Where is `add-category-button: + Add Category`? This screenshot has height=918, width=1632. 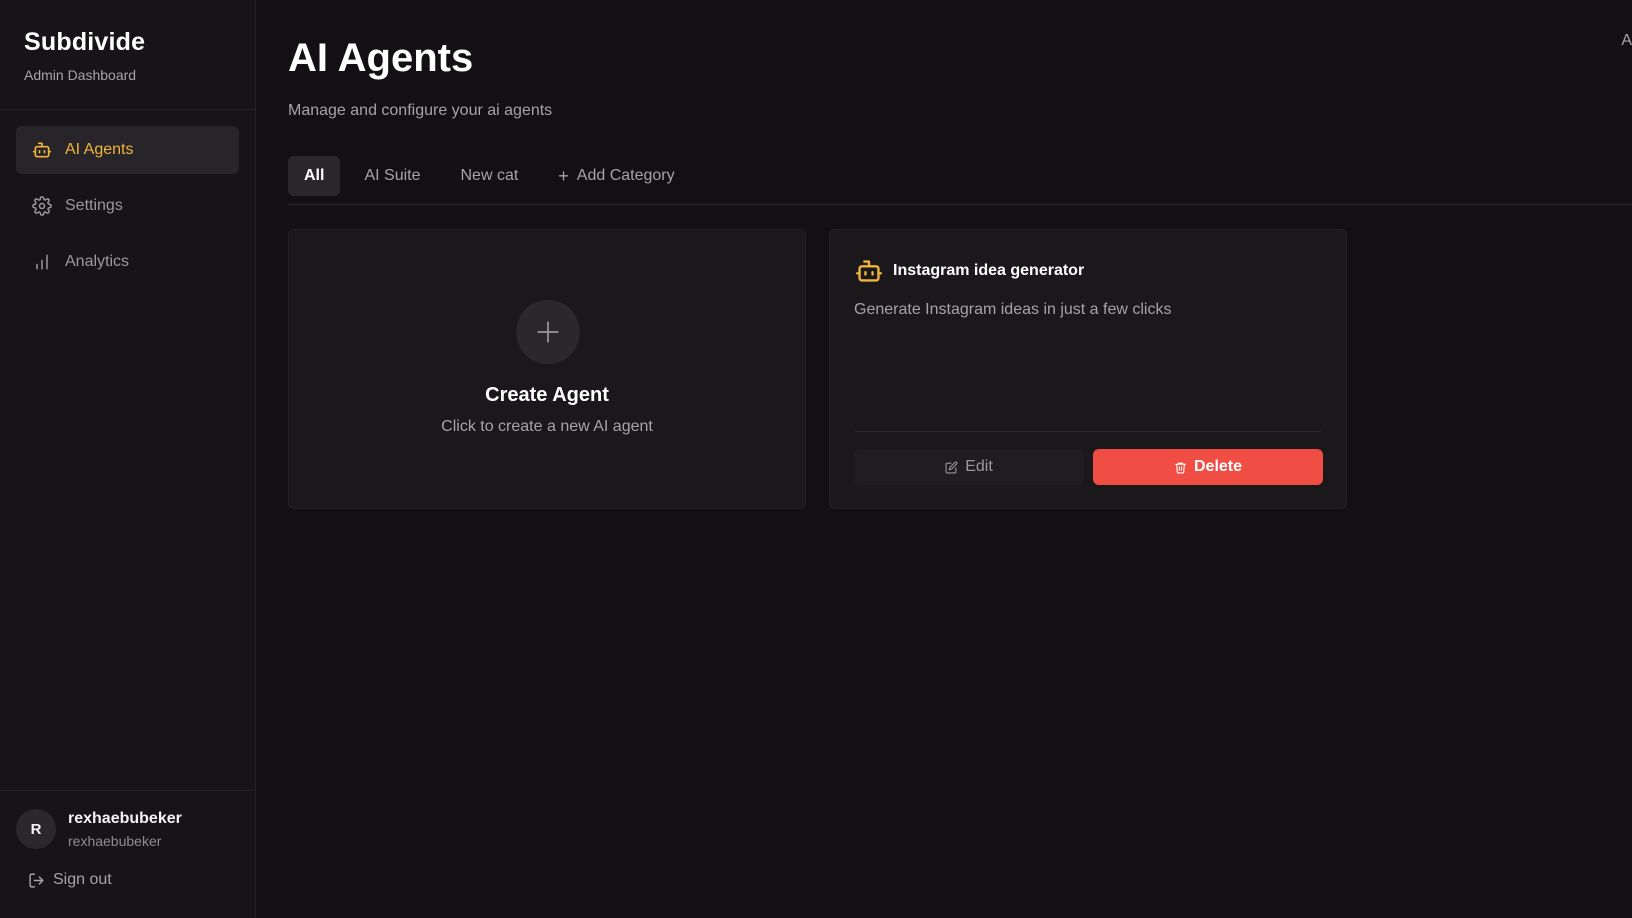
add-category-button: + Add Category is located at coordinates (616, 176).